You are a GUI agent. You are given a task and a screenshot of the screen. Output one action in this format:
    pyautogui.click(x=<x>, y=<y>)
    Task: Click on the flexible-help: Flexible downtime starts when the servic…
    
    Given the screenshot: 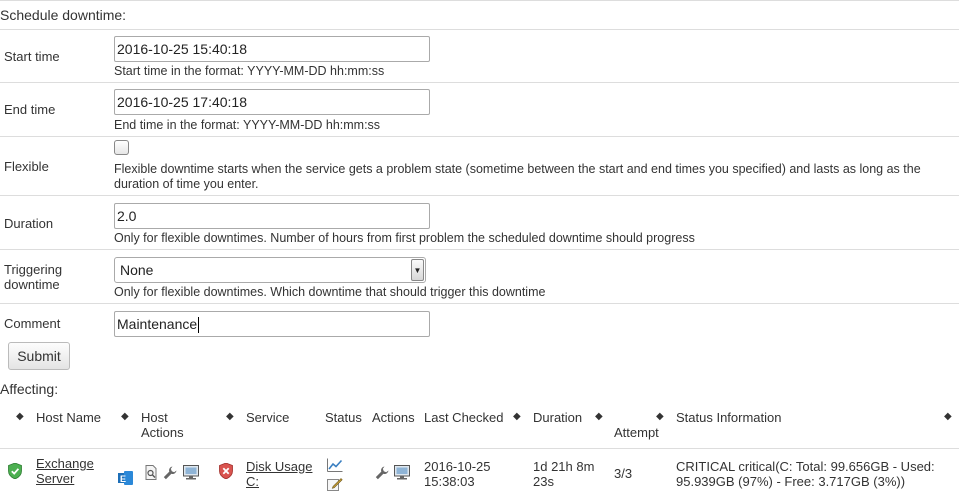 What is the action you would take?
    pyautogui.click(x=517, y=176)
    